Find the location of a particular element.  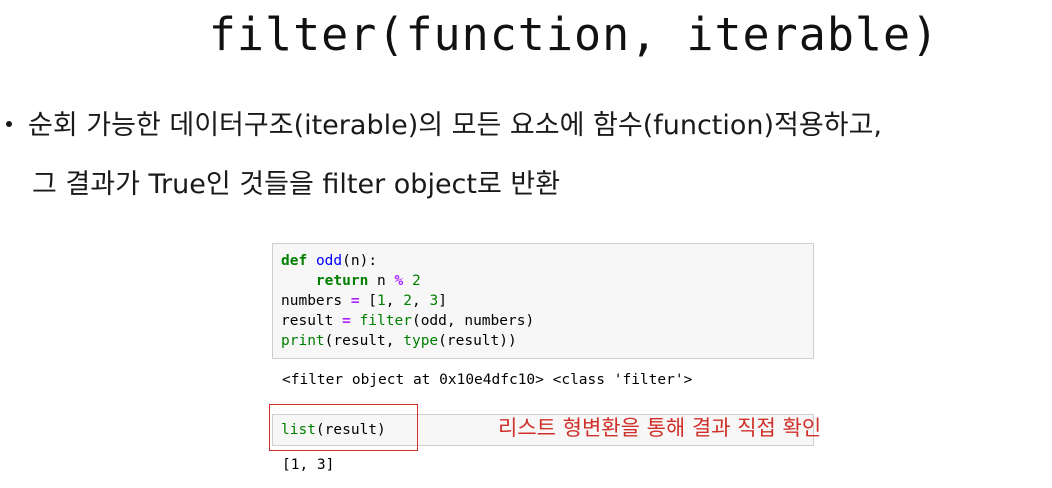

code-line-3: numbers = [1, 2, 3] is located at coordinates (543, 301).